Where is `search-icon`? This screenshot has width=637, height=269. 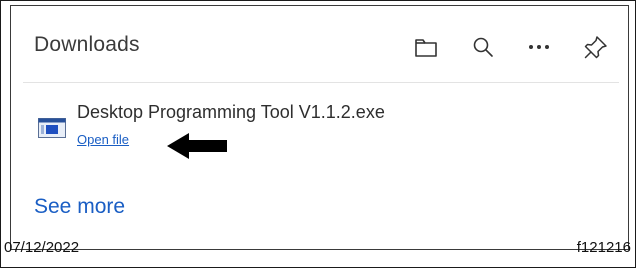
search-icon is located at coordinates (483, 47).